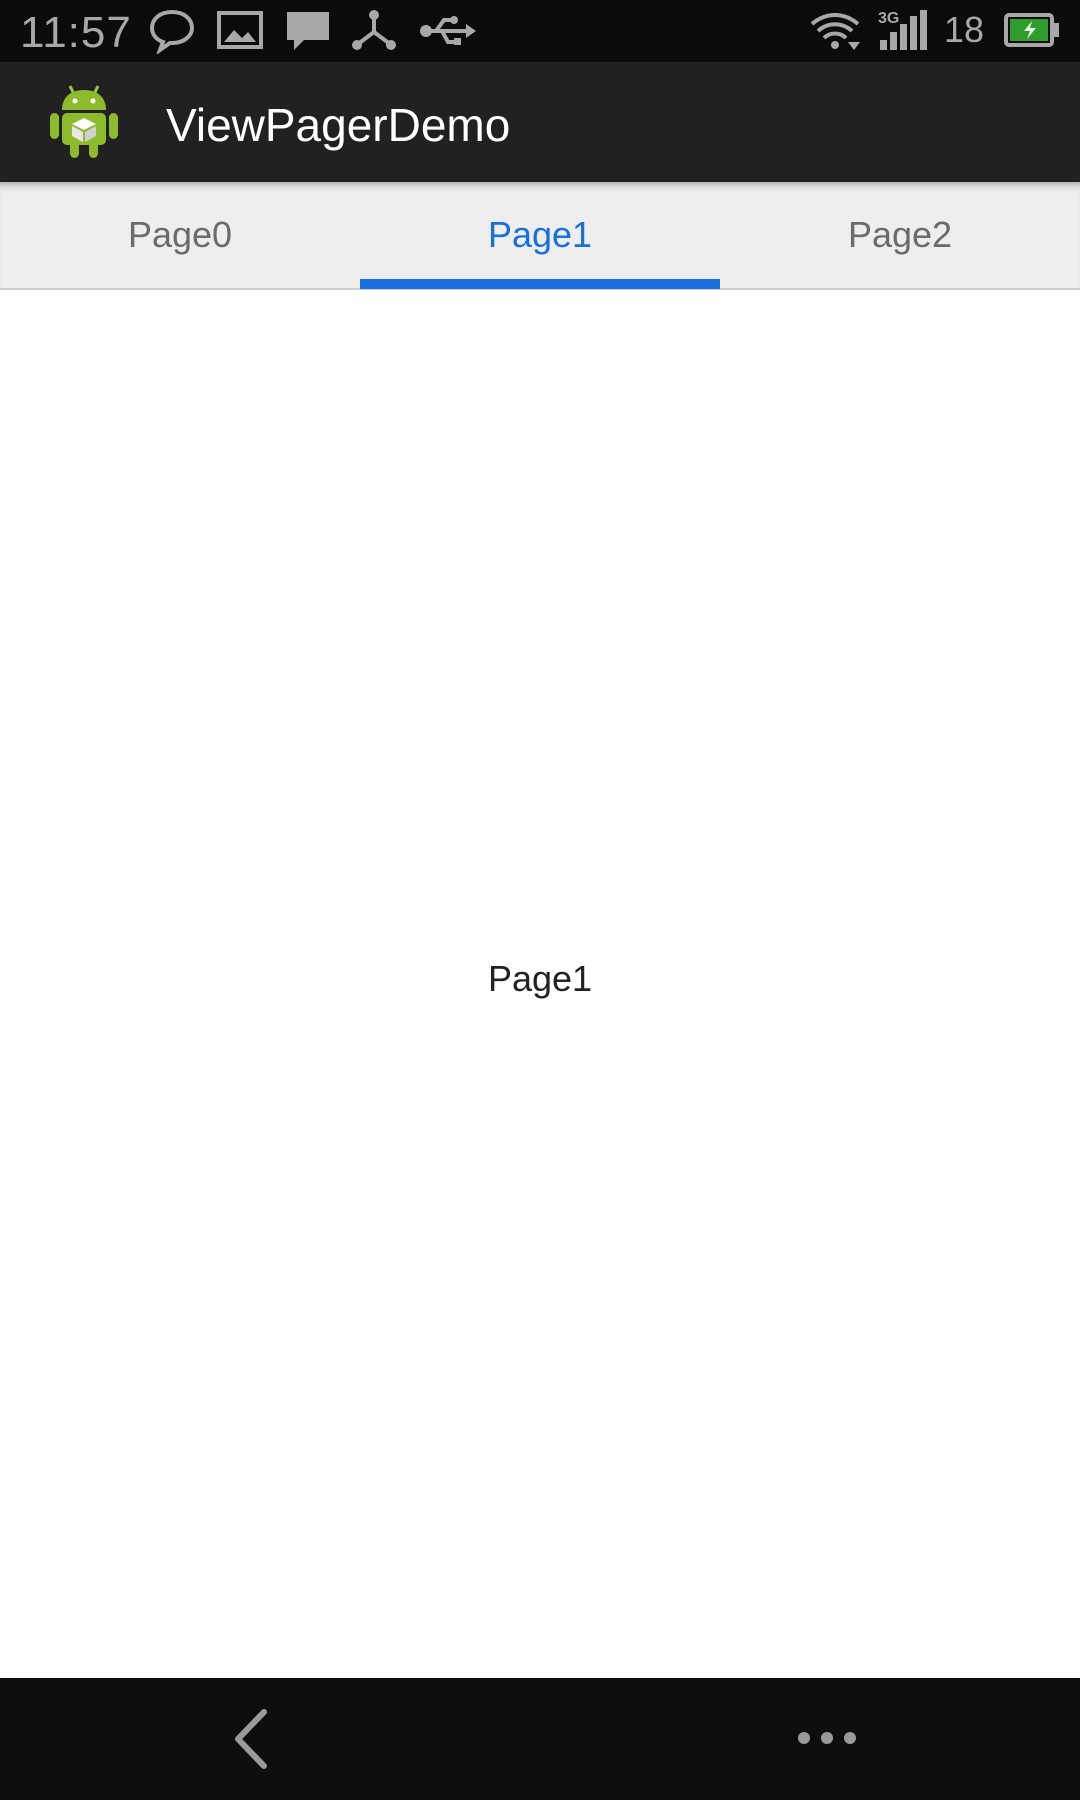  What do you see at coordinates (835, 32) in the screenshot?
I see `wifi-icon` at bounding box center [835, 32].